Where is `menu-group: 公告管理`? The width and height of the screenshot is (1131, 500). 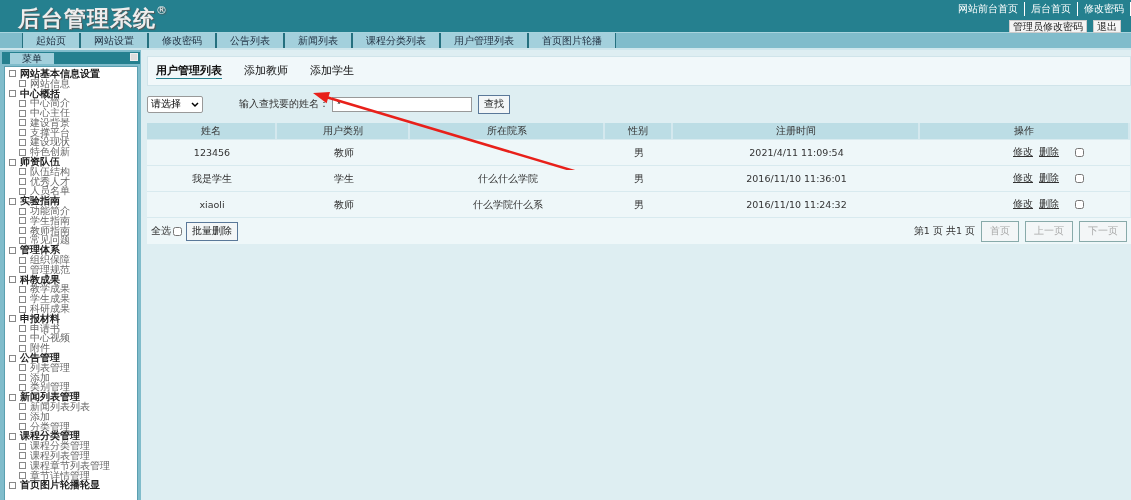 menu-group: 公告管理 is located at coordinates (40, 358).